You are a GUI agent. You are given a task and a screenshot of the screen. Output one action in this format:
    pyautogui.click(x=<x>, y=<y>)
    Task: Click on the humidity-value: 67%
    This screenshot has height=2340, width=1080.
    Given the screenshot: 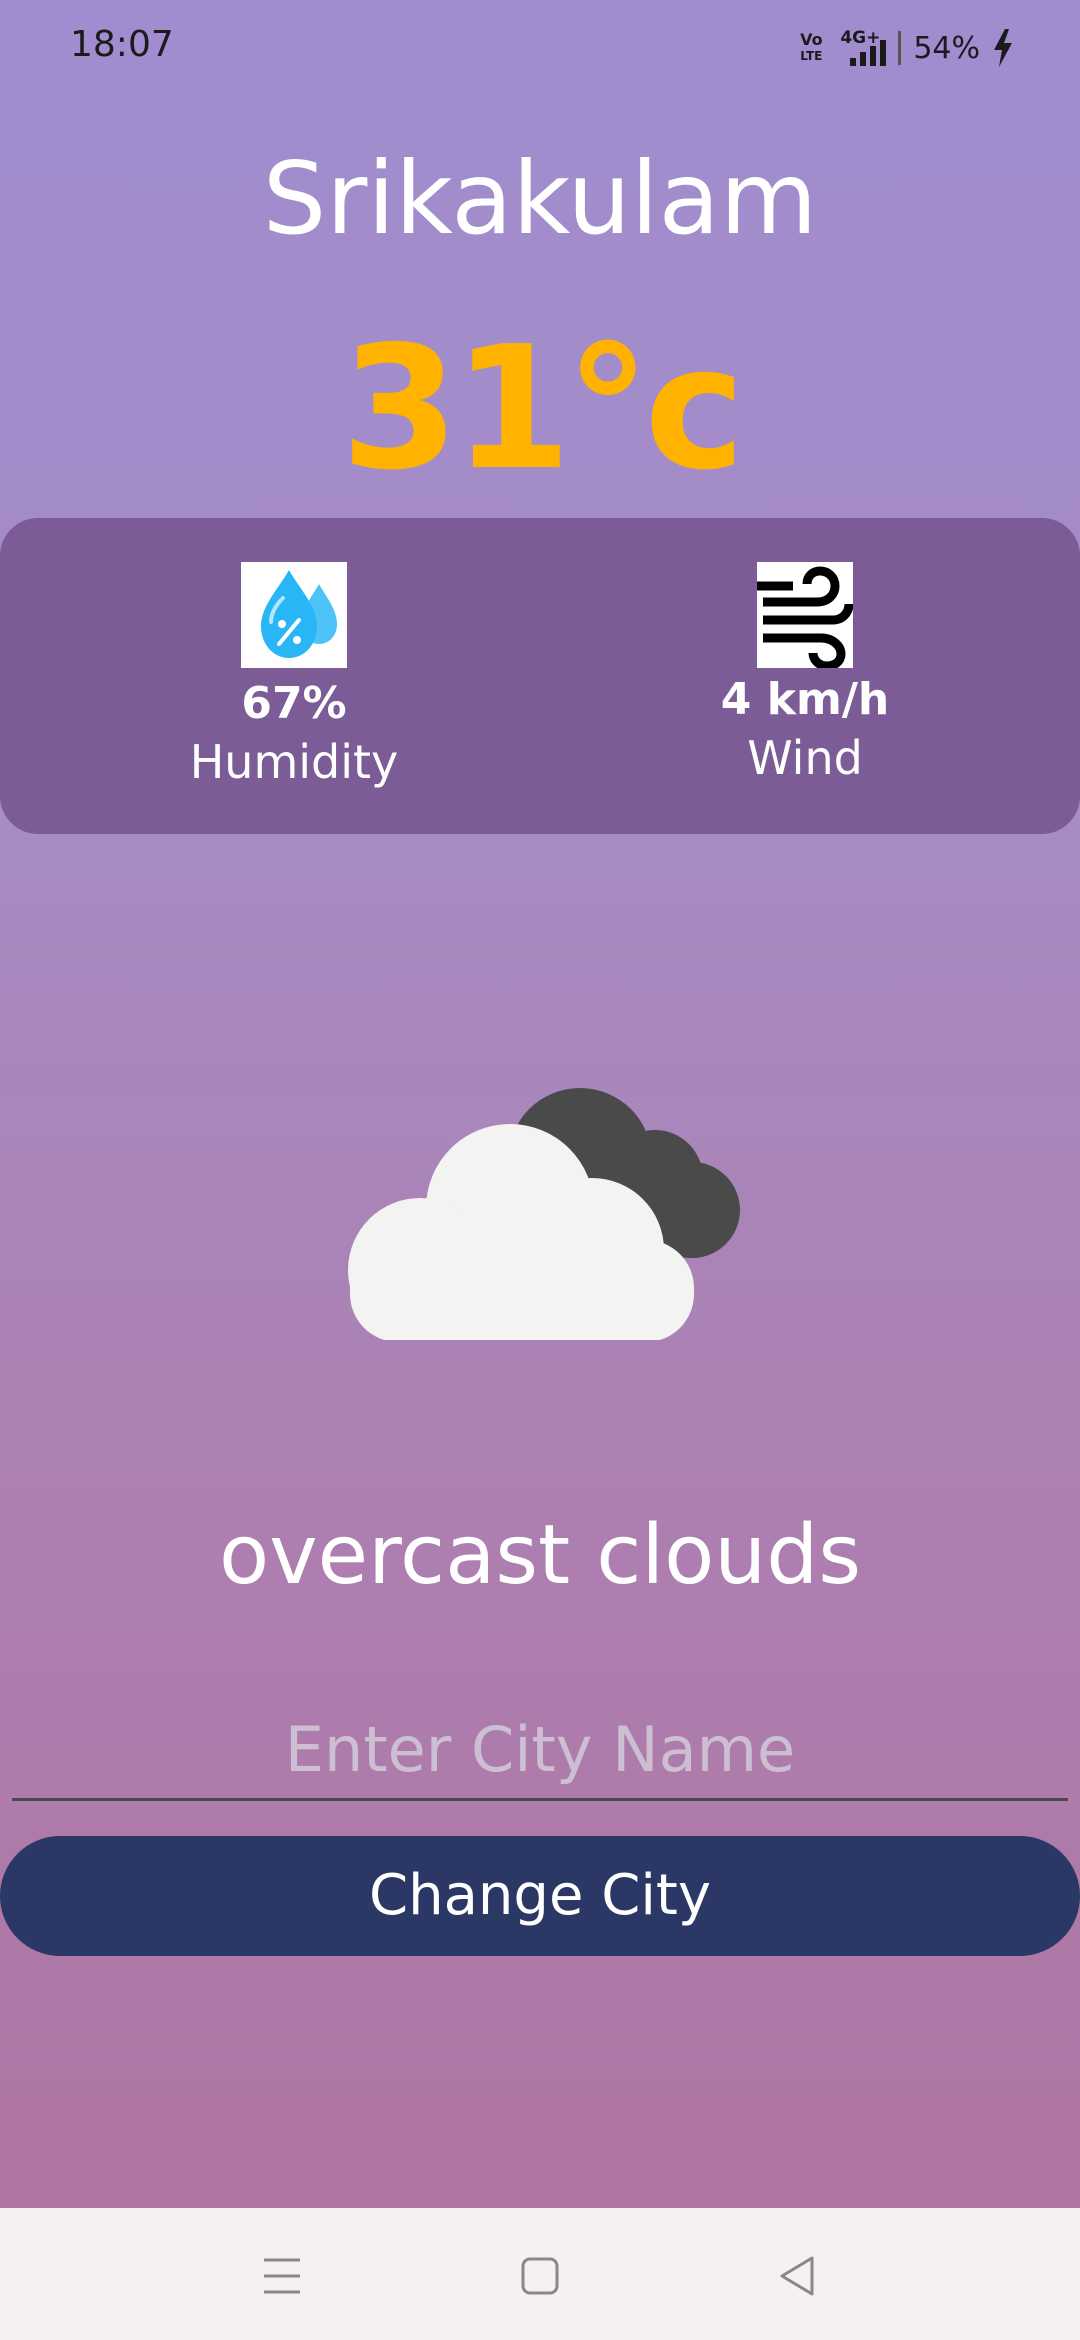 What is the action you would take?
    pyautogui.click(x=294, y=703)
    